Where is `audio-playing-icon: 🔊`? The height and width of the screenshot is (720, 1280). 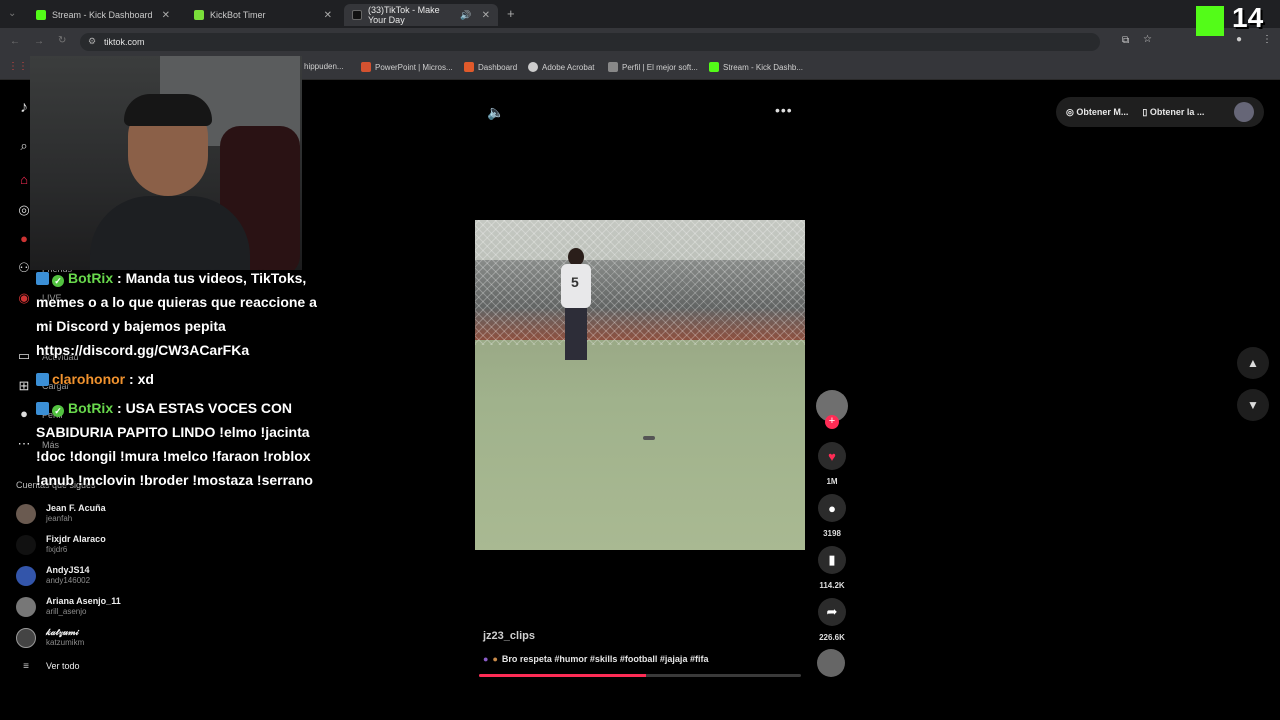
audio-playing-icon: 🔊 is located at coordinates (465, 15).